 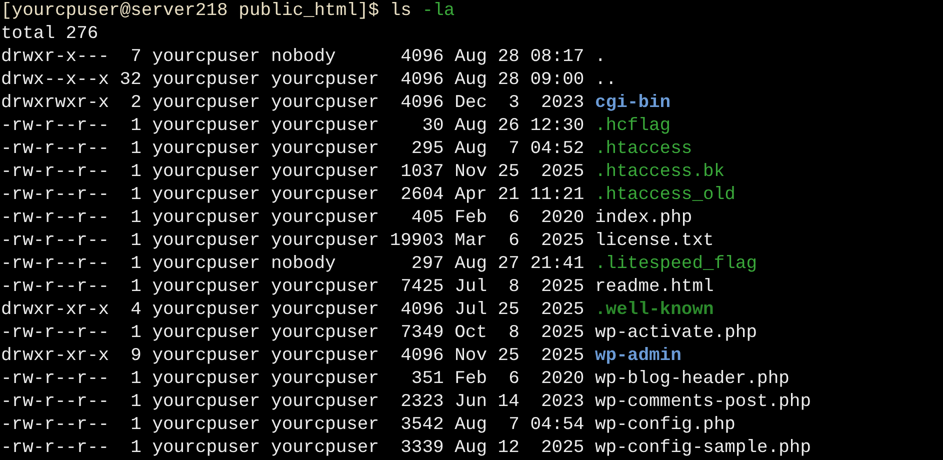 I want to click on file-name: wp-config-sample.php, so click(x=703, y=448).